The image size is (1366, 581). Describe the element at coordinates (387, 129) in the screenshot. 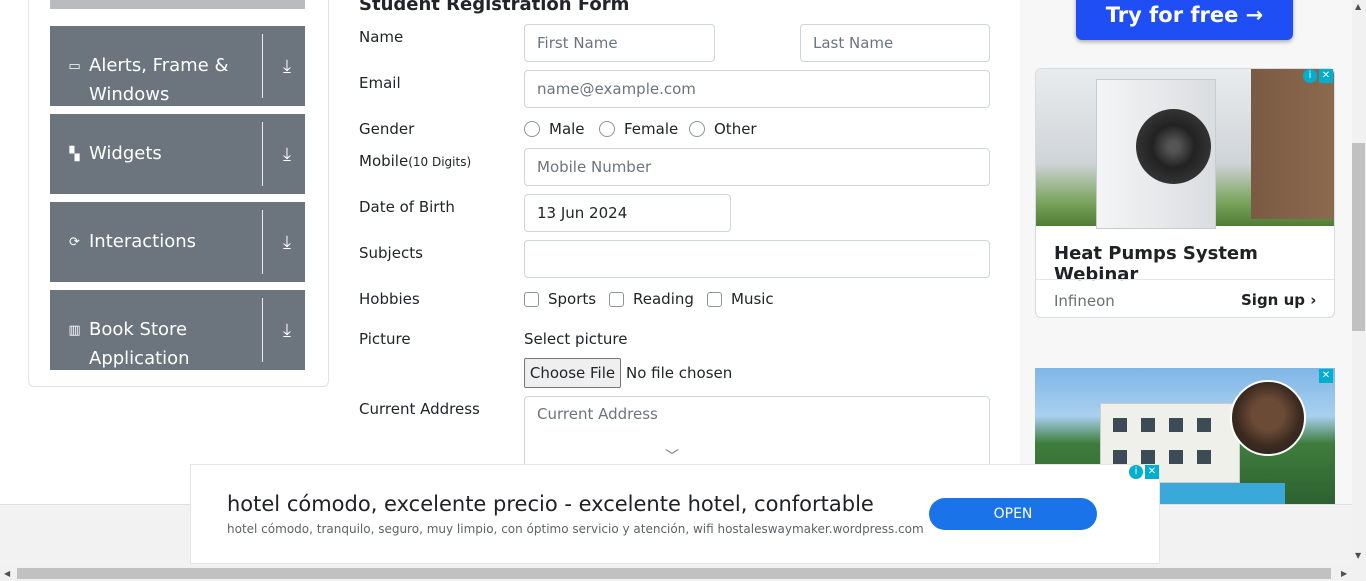

I see `gender-label: Gender` at that location.